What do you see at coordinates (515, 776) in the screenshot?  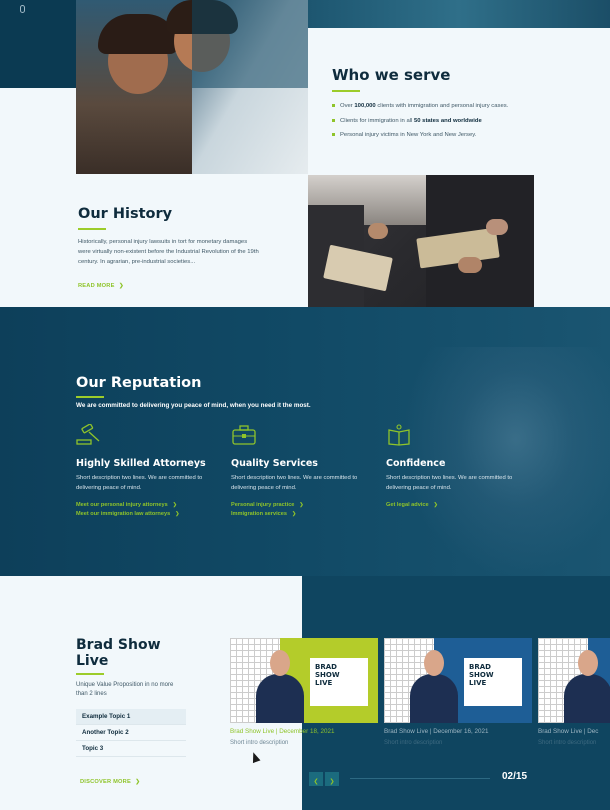 I see `carousel-pager: 02/15` at bounding box center [515, 776].